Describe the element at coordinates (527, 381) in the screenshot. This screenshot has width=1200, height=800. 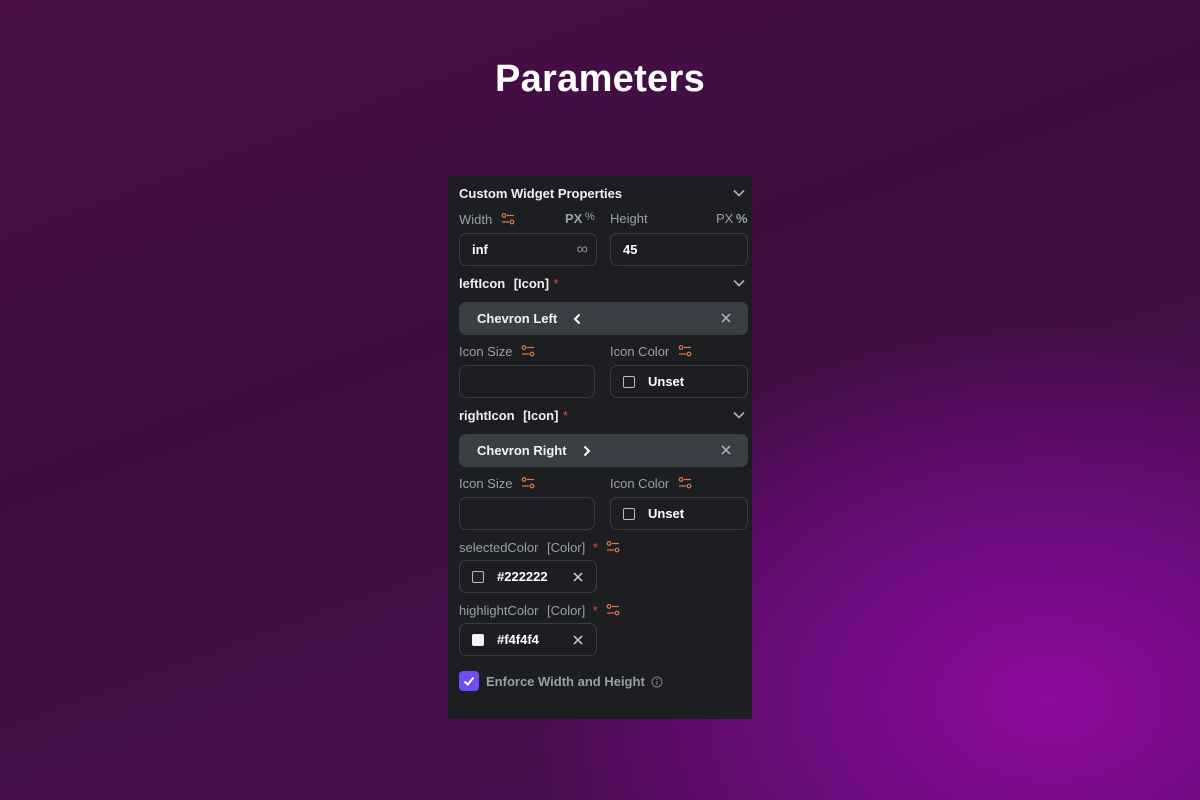
I see `left-icon-size-input` at that location.